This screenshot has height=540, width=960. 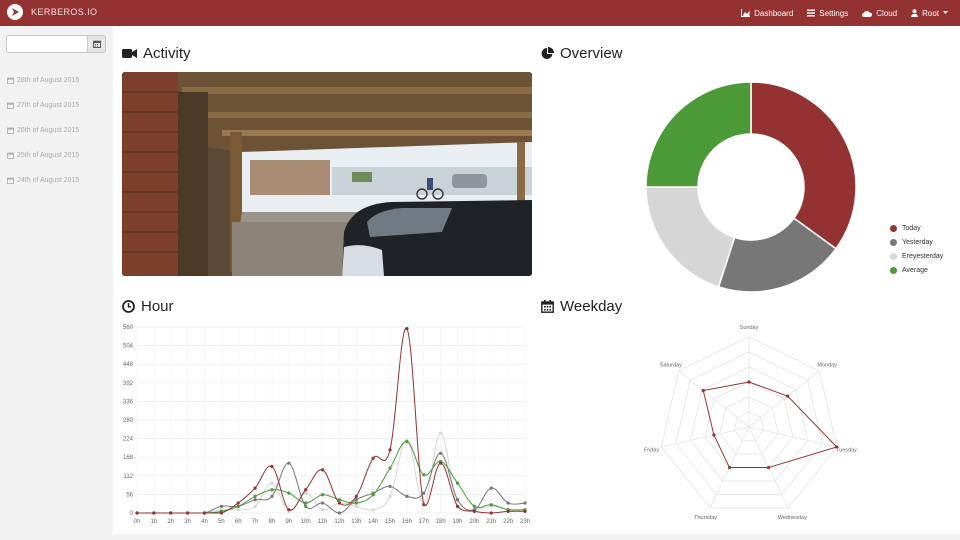 I want to click on y-tick-label: 112, so click(x=128, y=477).